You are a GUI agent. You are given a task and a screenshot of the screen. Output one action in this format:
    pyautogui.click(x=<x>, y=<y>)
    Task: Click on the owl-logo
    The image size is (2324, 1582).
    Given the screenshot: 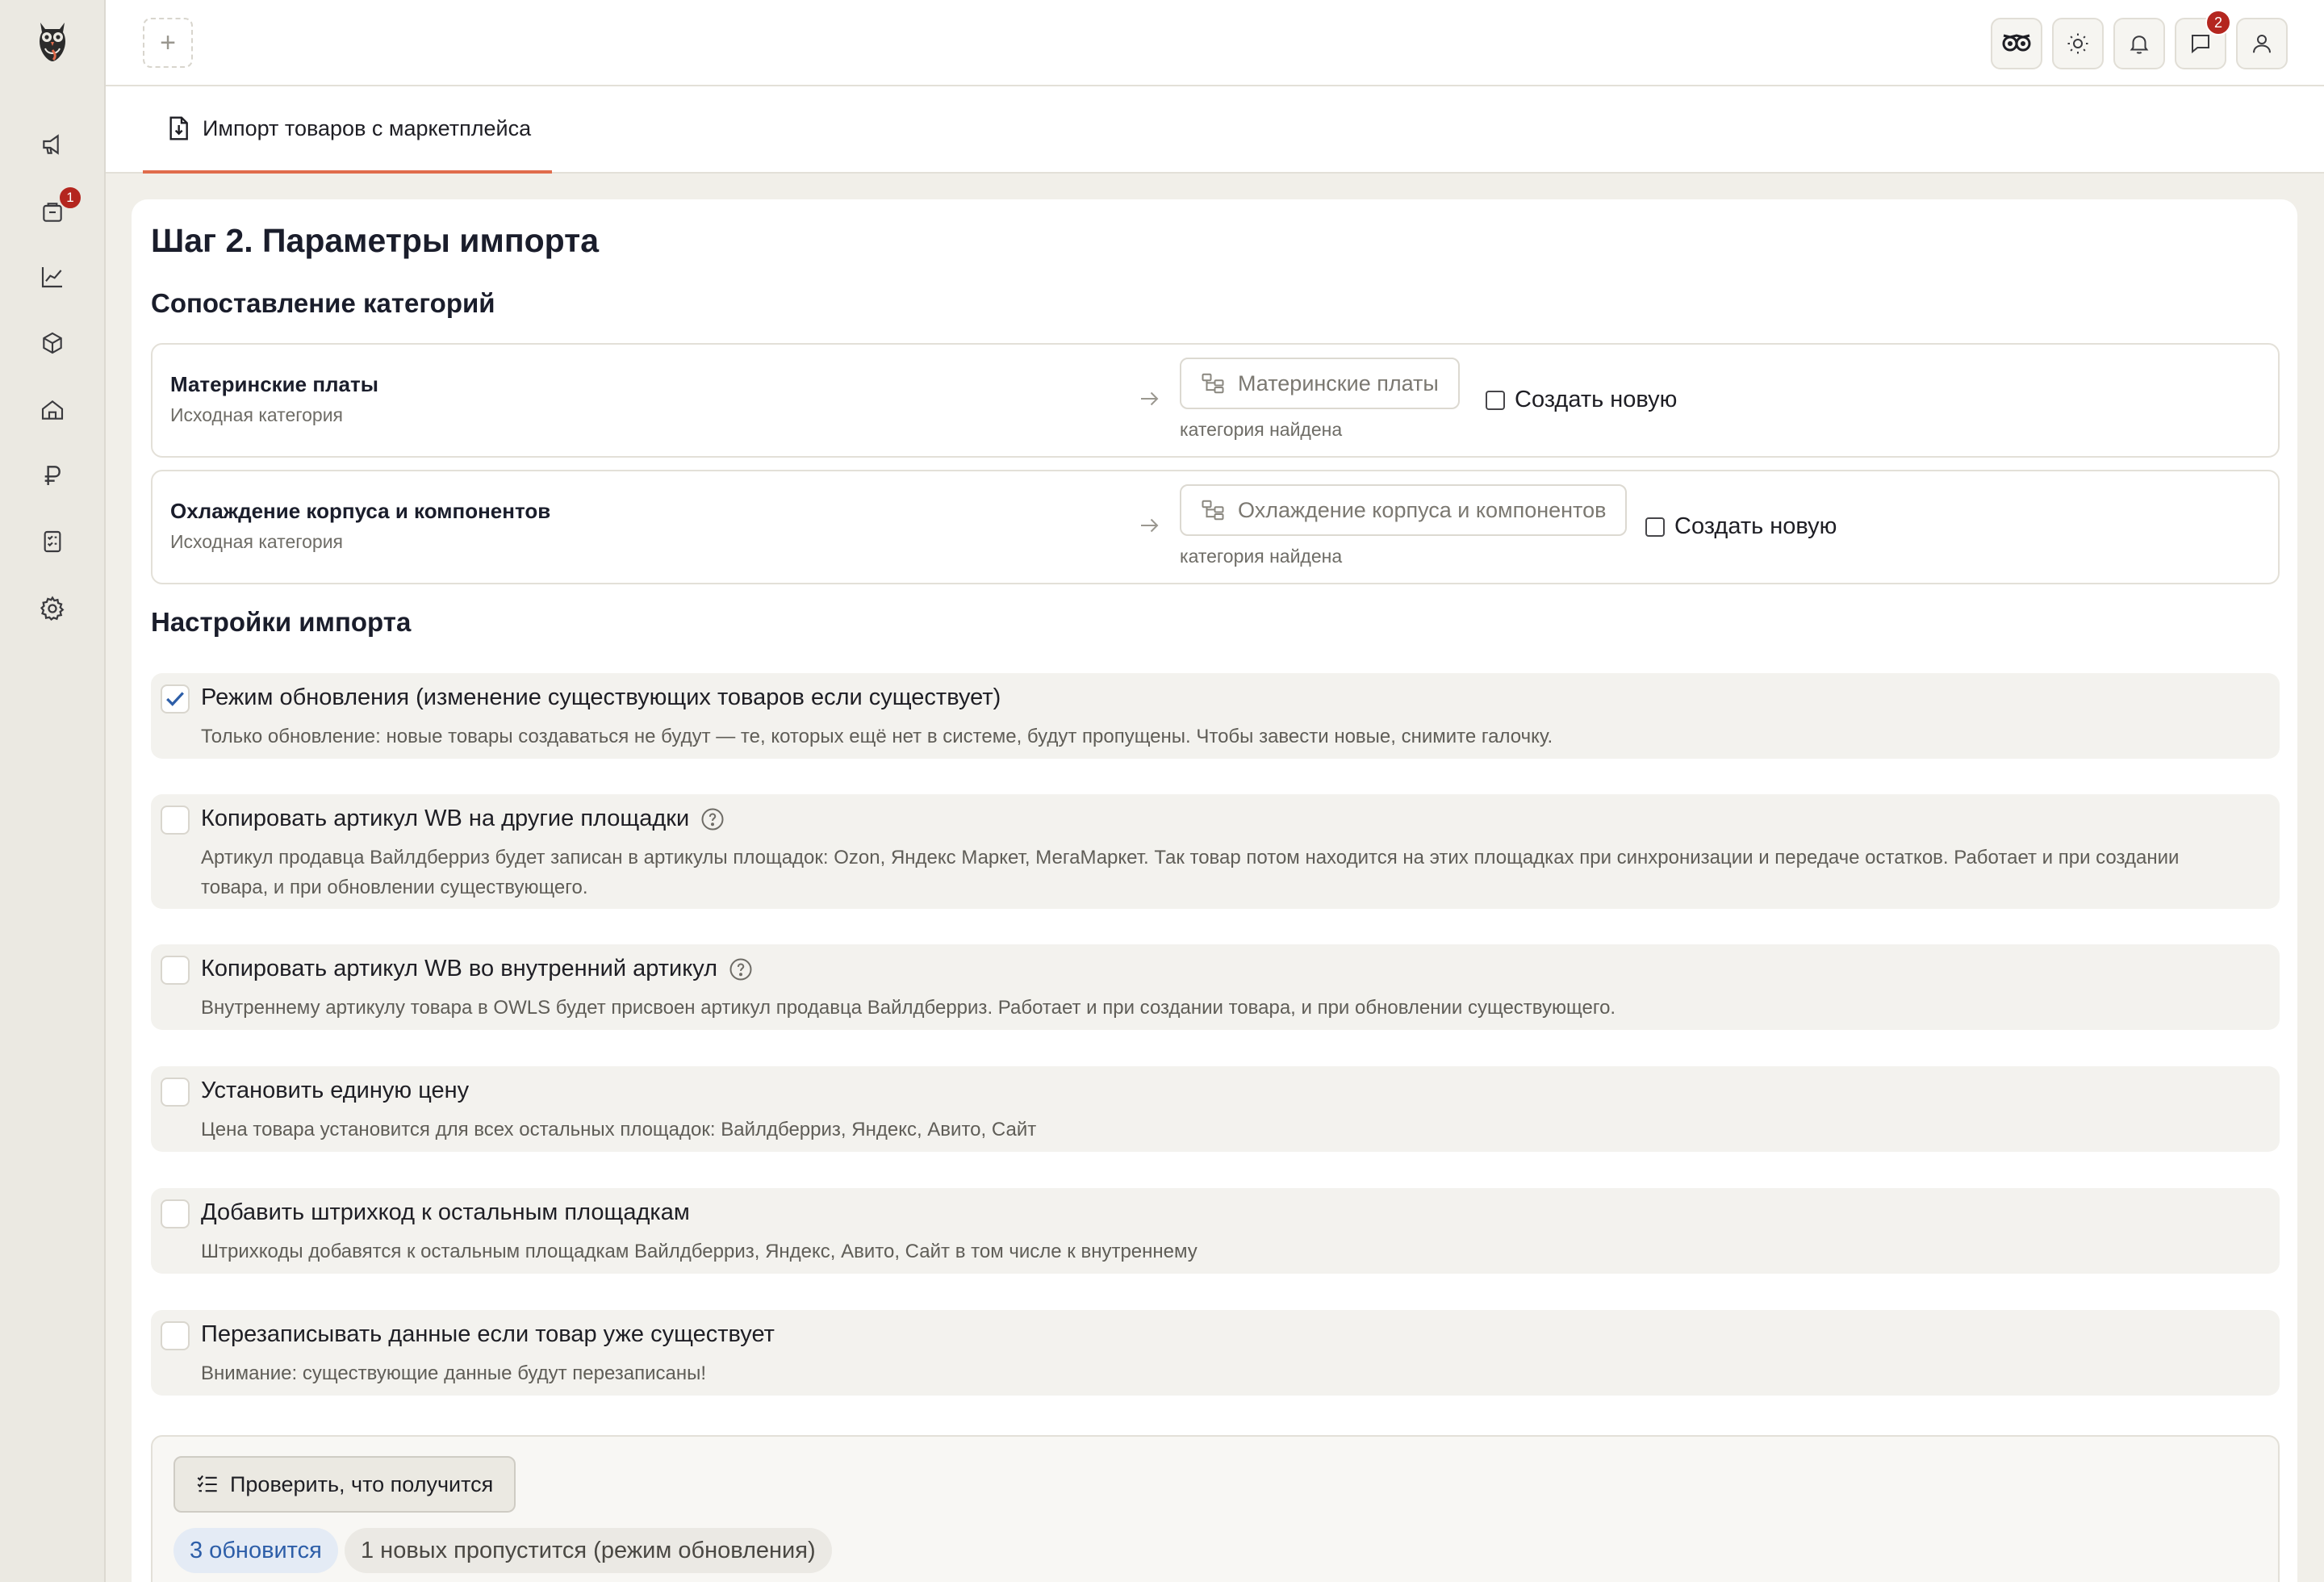 What is the action you would take?
    pyautogui.click(x=52, y=41)
    